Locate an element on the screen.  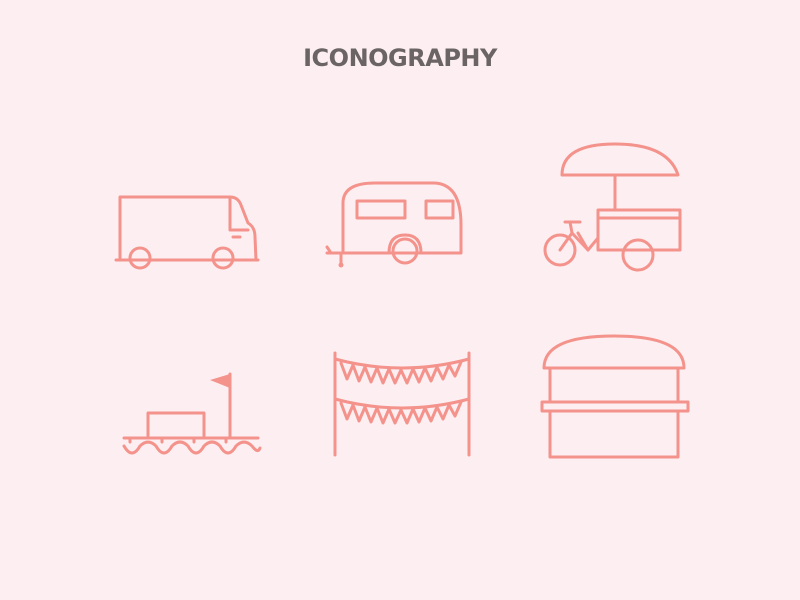
page-title: ICONOGRAPHY is located at coordinates (400, 58).